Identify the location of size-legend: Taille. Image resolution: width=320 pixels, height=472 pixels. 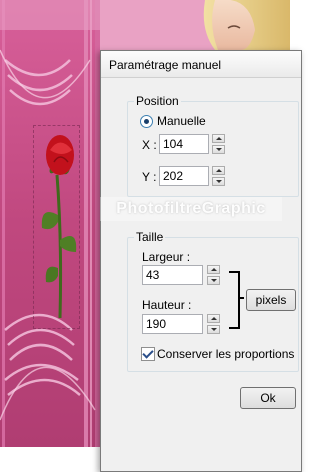
(150, 237).